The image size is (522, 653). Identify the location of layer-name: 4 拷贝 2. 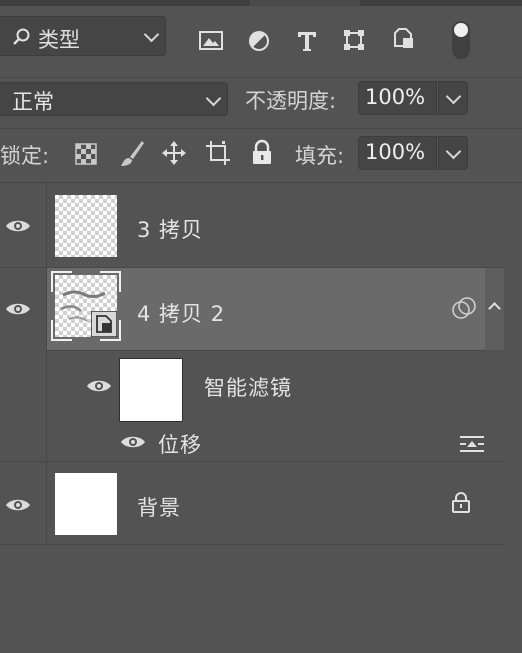
(181, 314).